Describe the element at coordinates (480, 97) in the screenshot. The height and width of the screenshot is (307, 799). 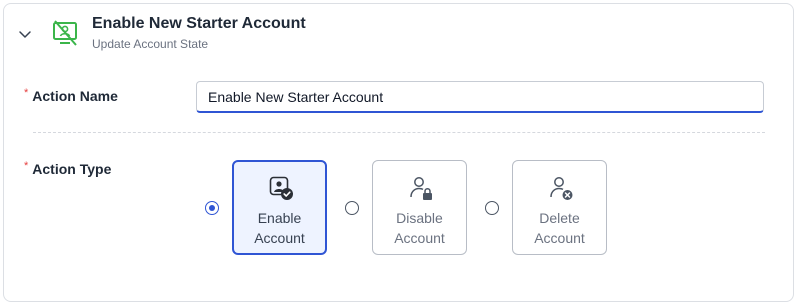
I see `action-name-input` at that location.